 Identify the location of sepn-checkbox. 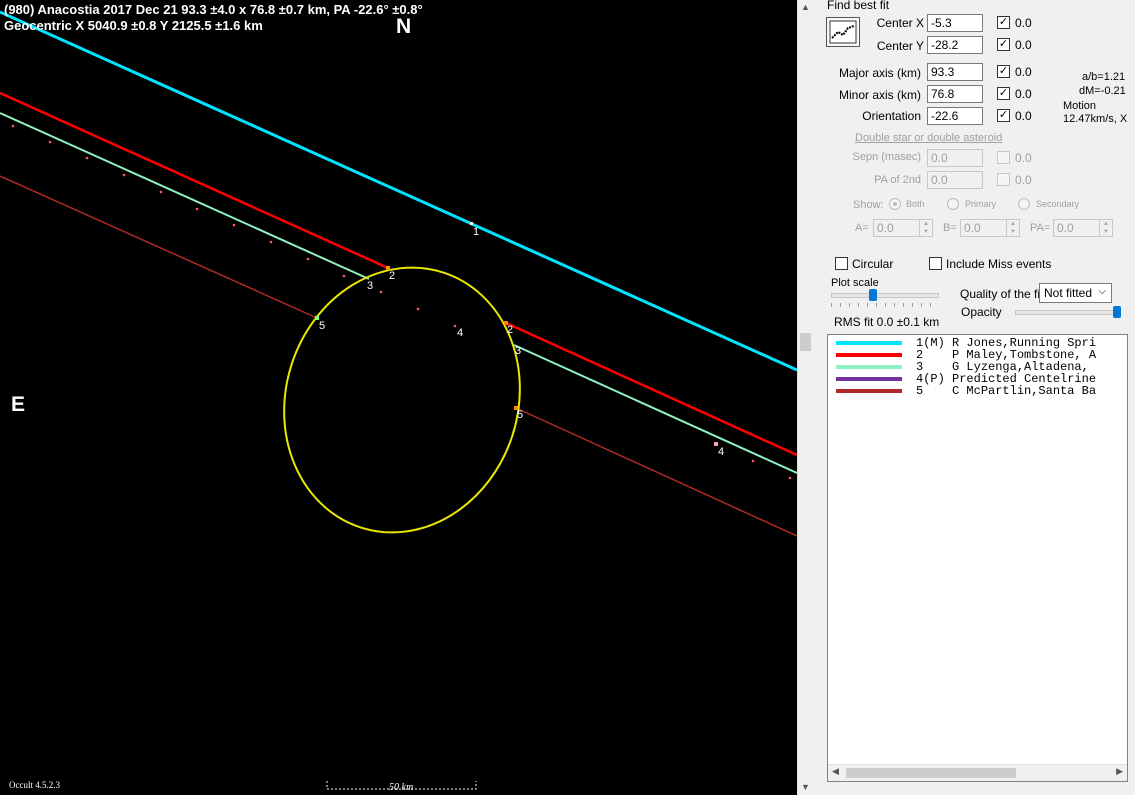
(1003, 157).